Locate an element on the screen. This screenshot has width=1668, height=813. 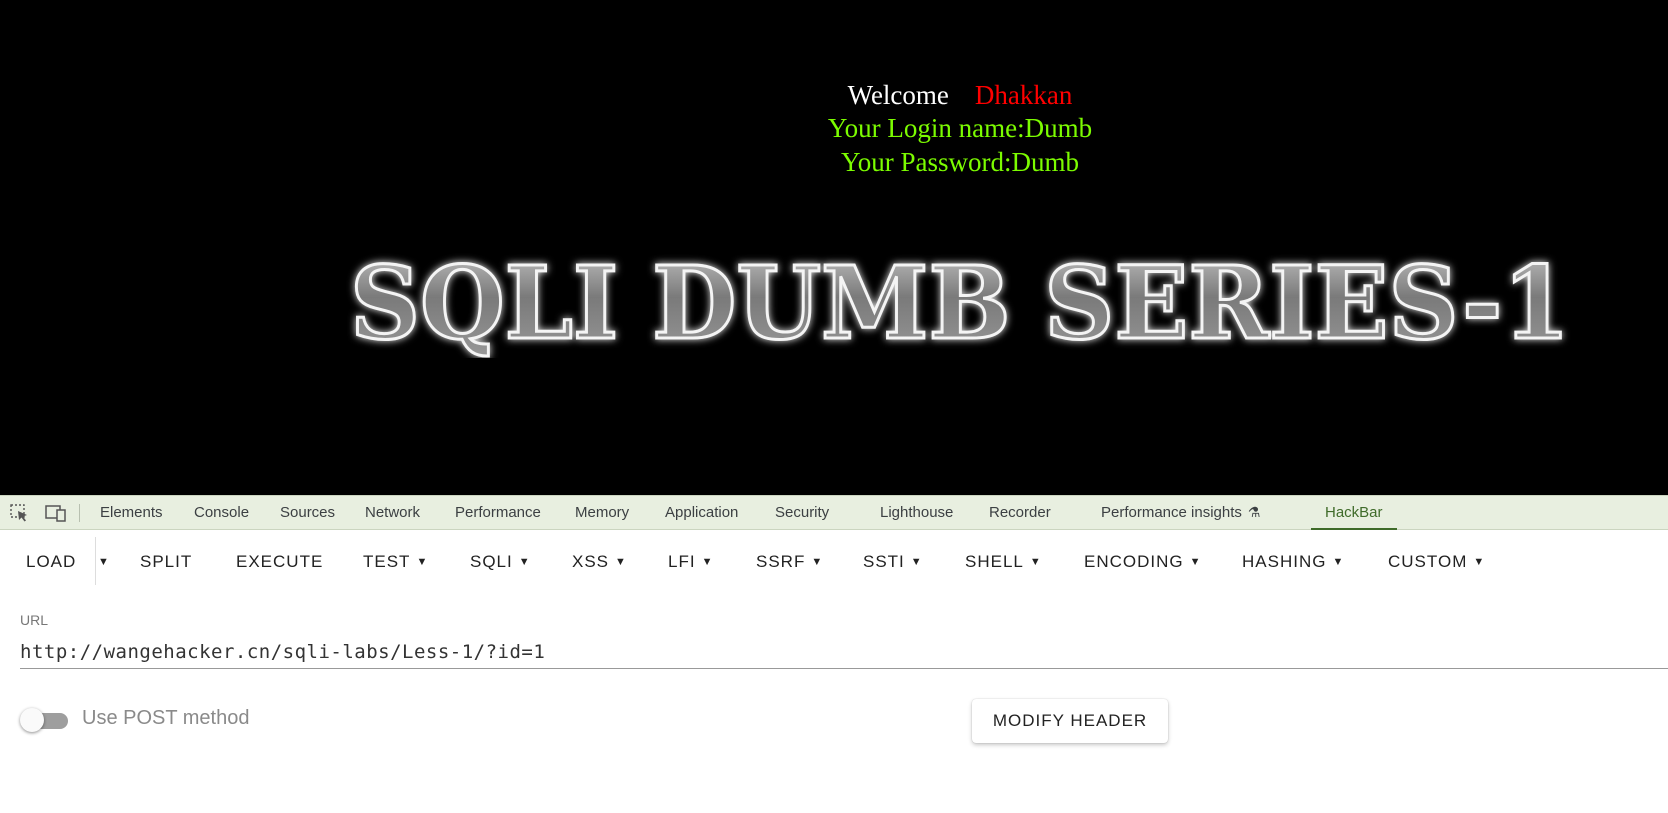
tab-sources: Sources is located at coordinates (307, 513).